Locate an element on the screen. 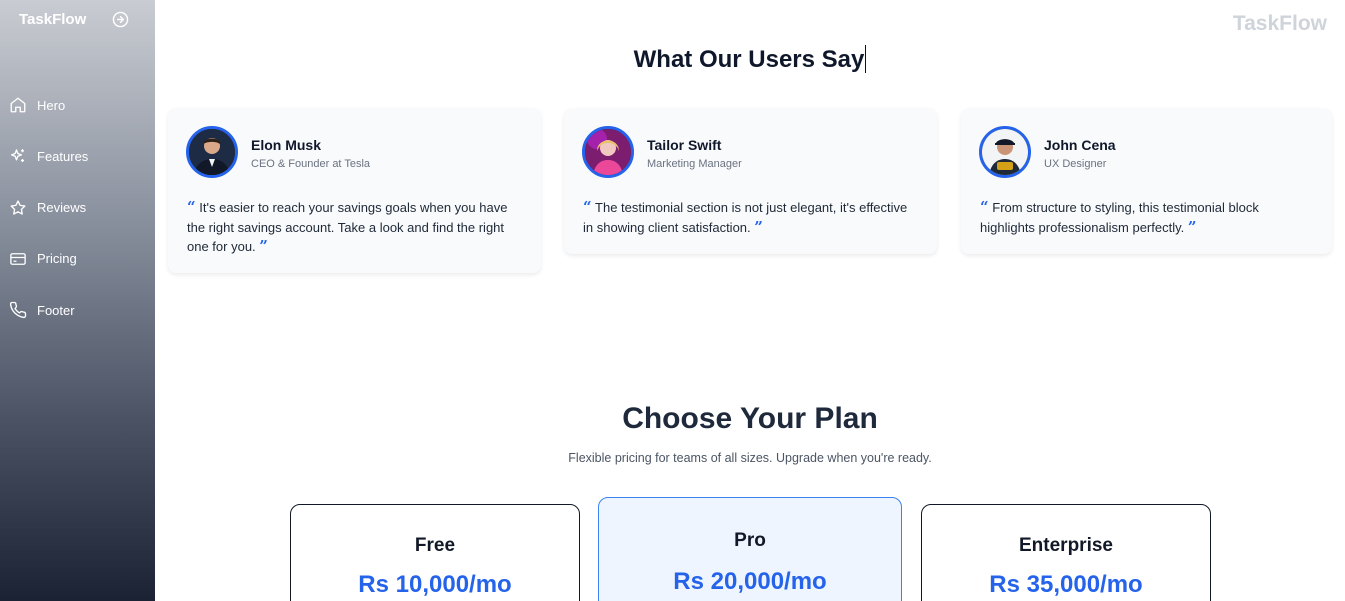  testimonial-name: Tailor Swift is located at coordinates (684, 145).